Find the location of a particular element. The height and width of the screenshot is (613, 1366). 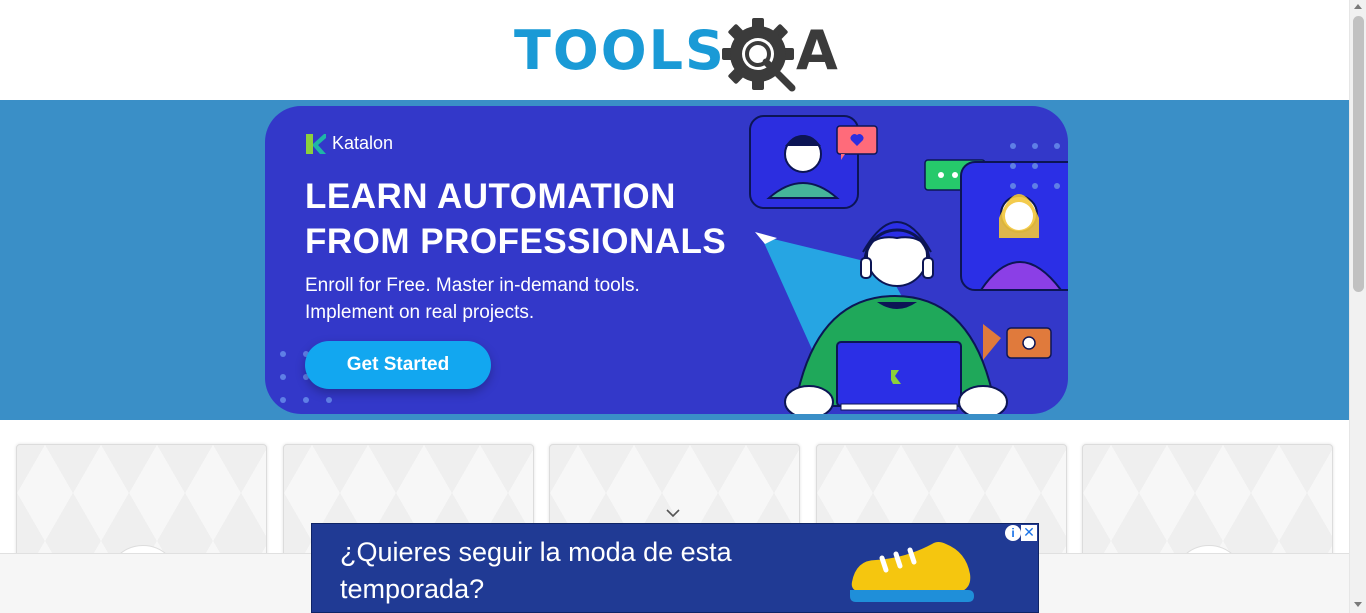

logo-text: TOOLS is located at coordinates (620, 50).